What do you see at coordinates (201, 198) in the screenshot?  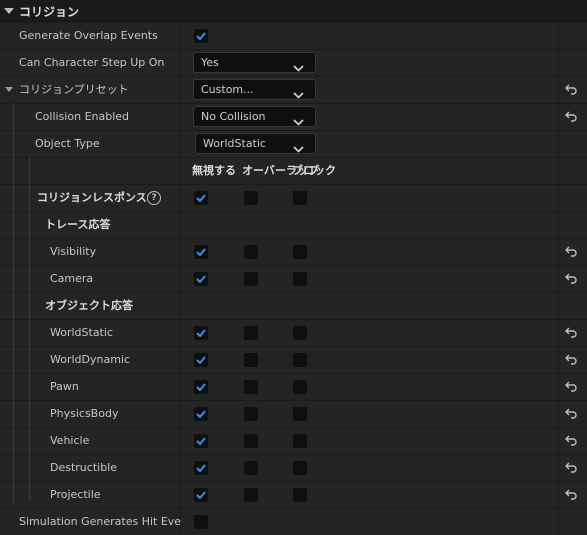 I see `collision-responses-ignore-checkbox` at bounding box center [201, 198].